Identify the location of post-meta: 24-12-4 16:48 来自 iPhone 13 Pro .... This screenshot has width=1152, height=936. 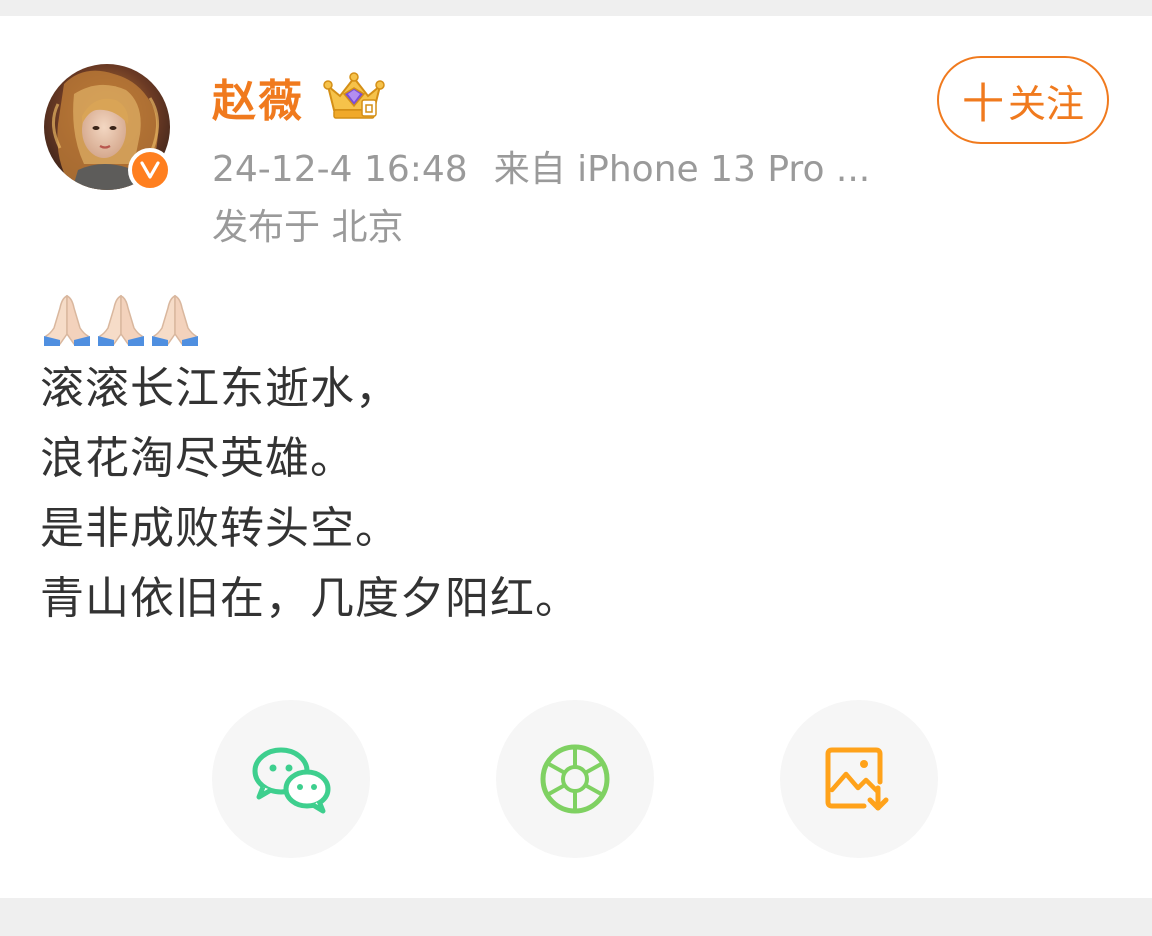
(541, 170).